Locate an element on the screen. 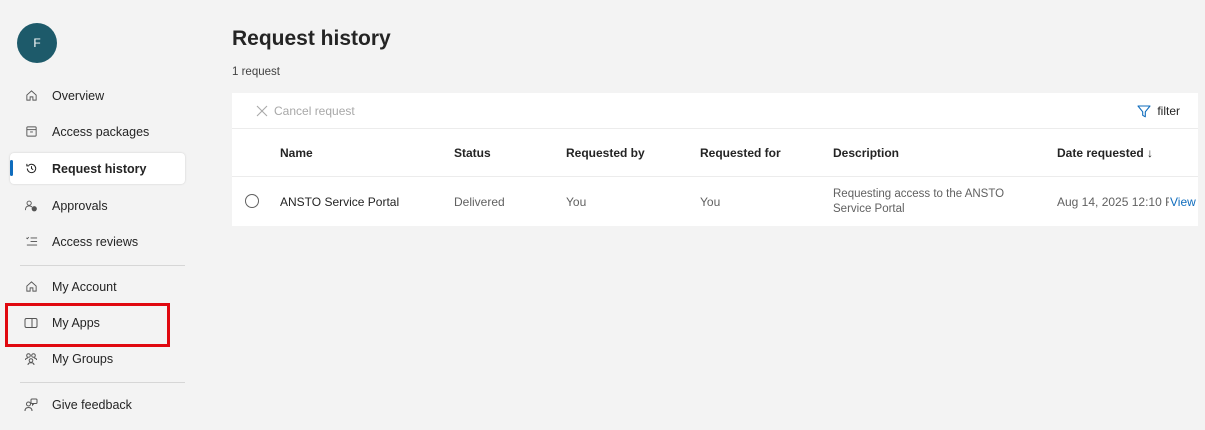 The image size is (1205, 430). column-header-date-requested: Date requested ↓ is located at coordinates (1105, 152).